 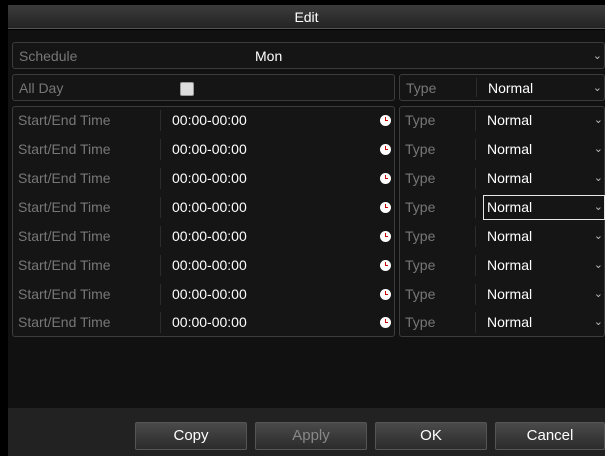 I want to click on type-select-focused: Normal, so click(x=544, y=207).